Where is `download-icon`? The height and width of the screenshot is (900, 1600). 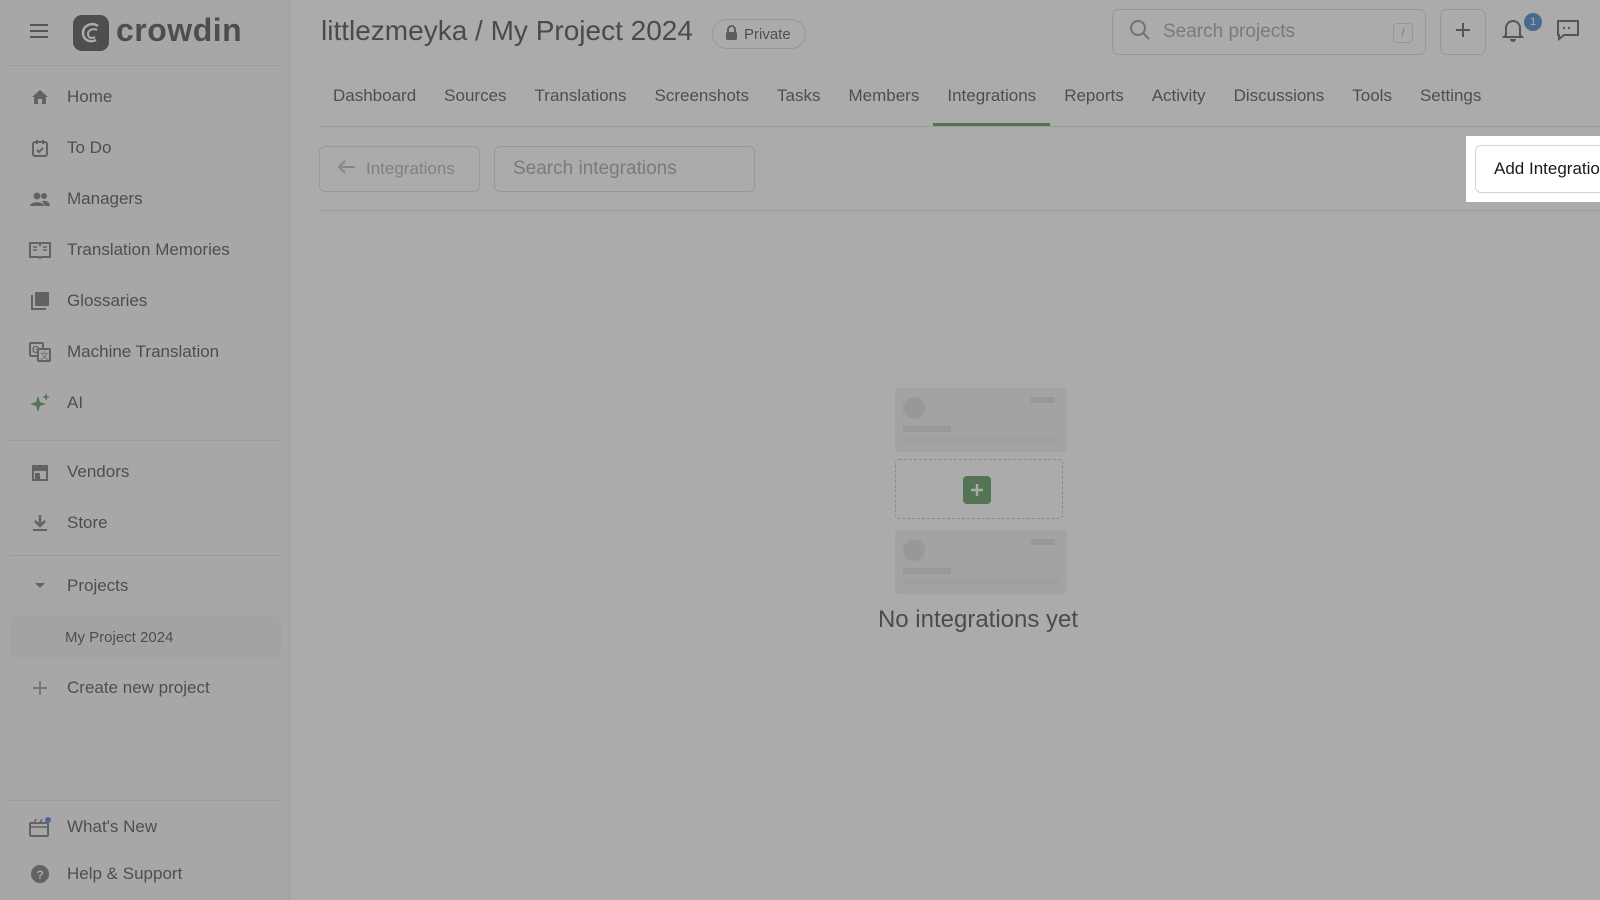 download-icon is located at coordinates (40, 523).